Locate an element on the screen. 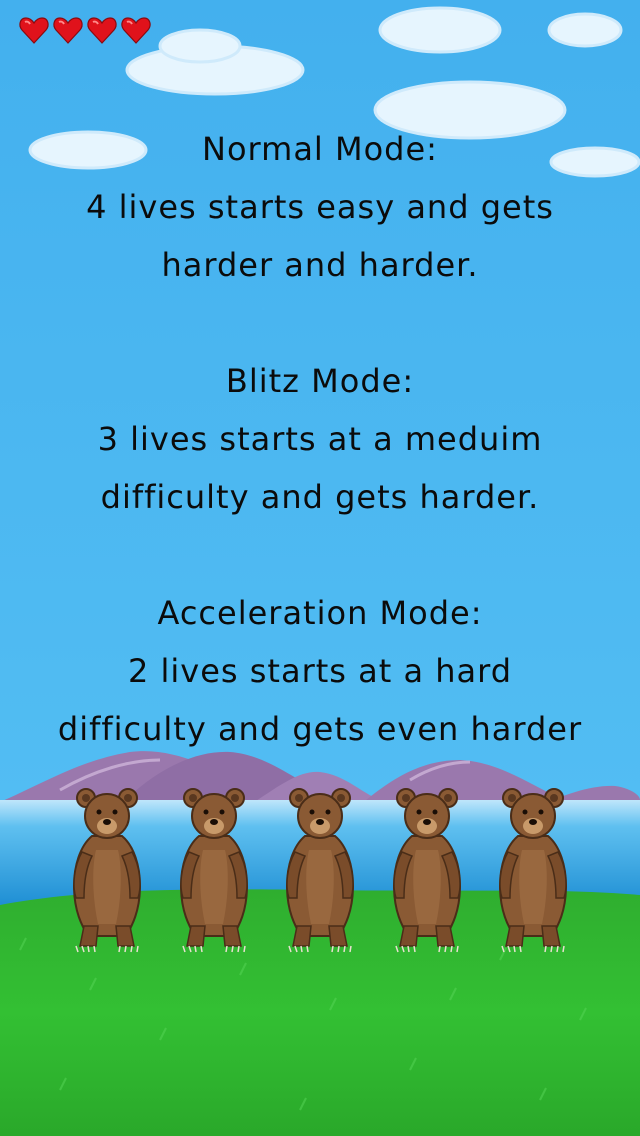  bear-row is located at coordinates (320, 871).